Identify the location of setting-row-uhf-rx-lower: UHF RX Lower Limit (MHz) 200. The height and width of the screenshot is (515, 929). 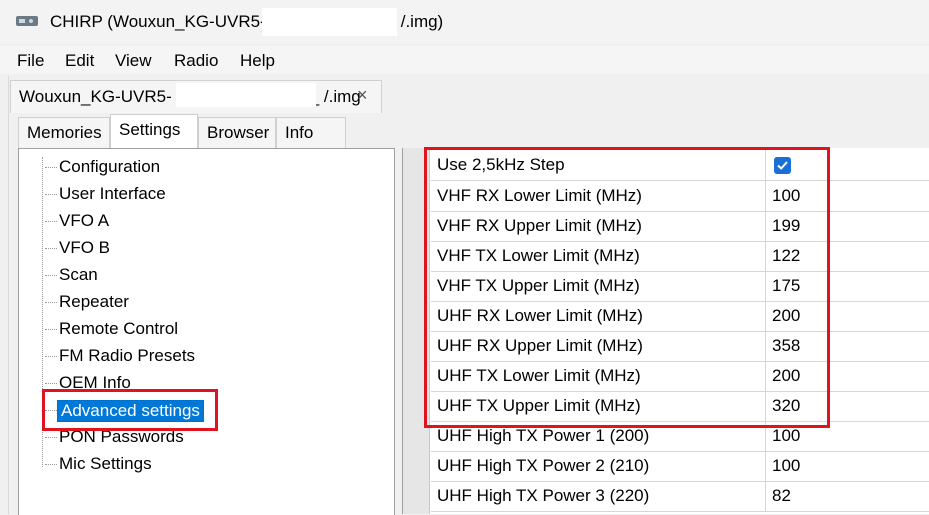
(680, 316).